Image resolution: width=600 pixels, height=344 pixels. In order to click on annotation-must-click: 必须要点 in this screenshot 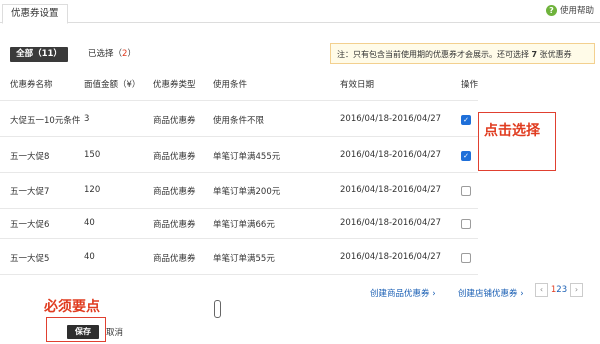, I will do `click(72, 307)`.